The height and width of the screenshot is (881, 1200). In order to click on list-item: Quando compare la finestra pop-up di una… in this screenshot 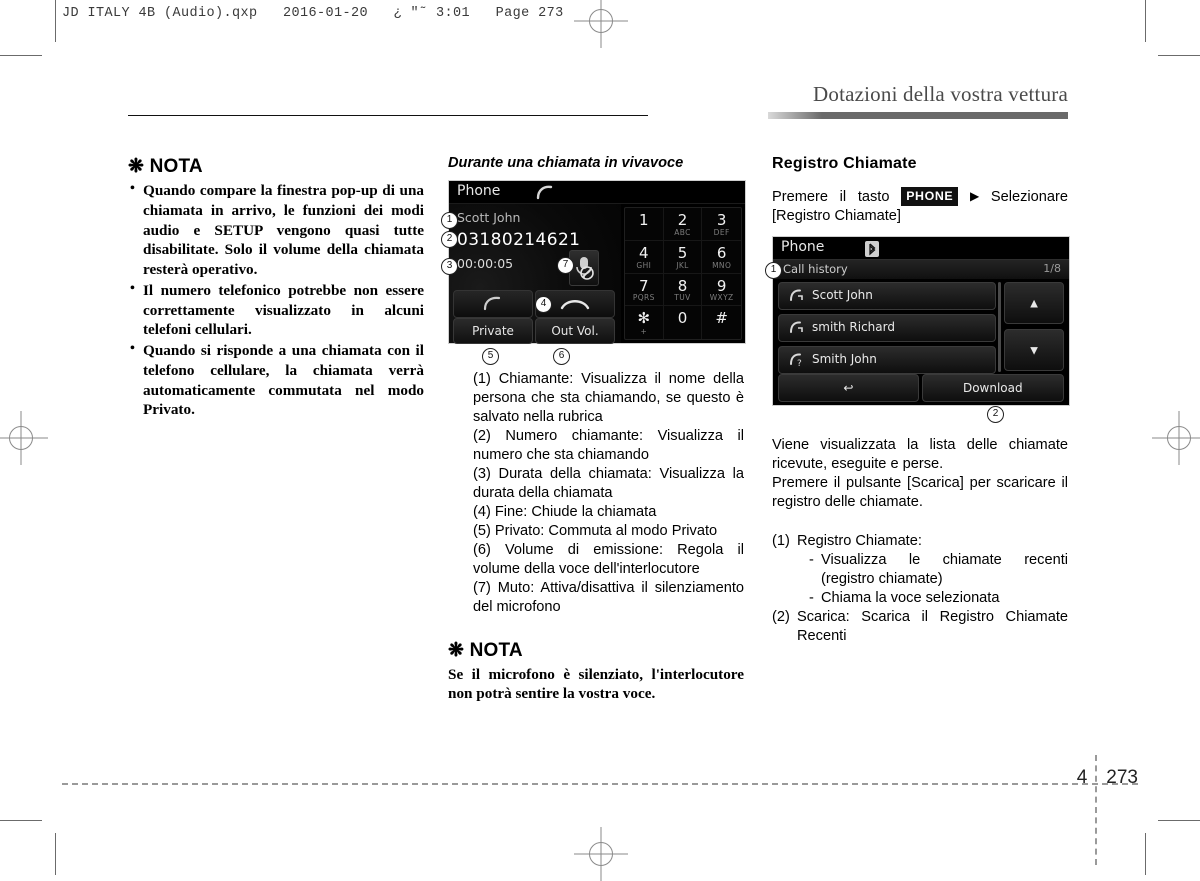, I will do `click(276, 230)`.